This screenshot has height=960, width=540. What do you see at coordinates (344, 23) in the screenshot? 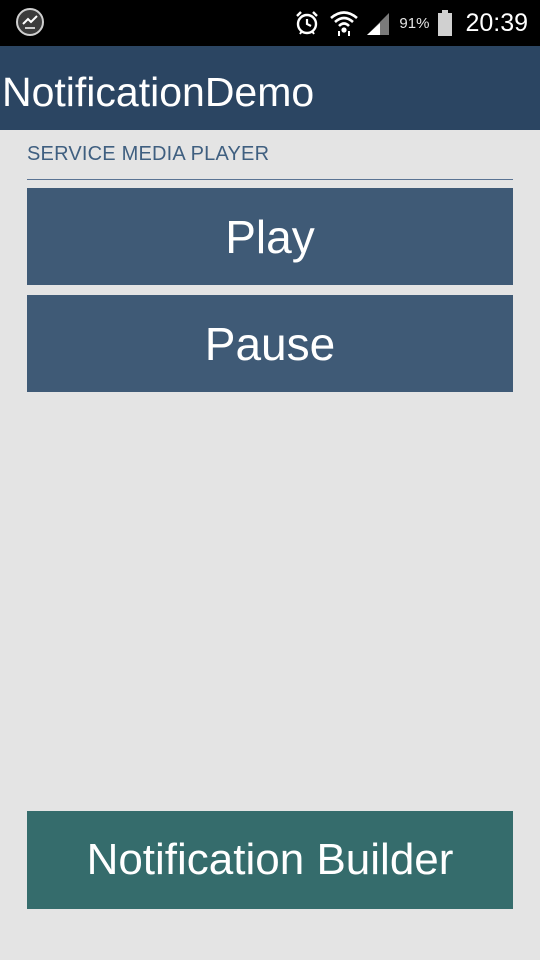
I see `wifi-icon` at bounding box center [344, 23].